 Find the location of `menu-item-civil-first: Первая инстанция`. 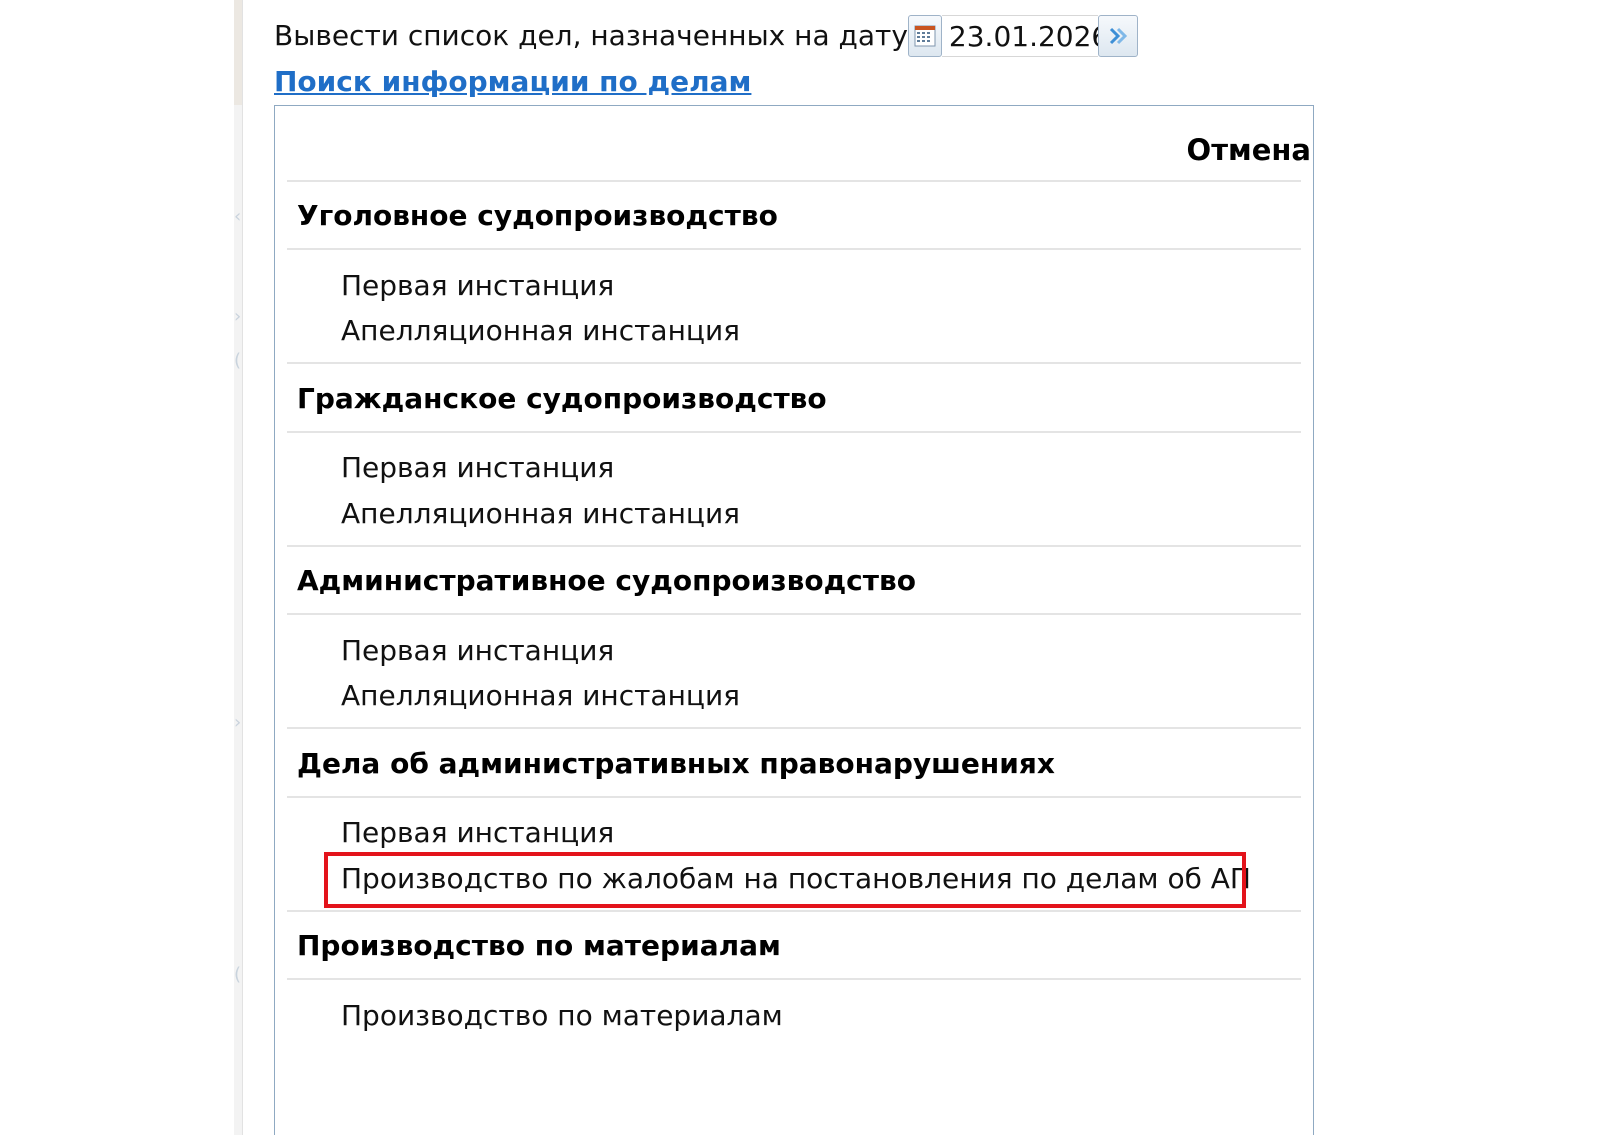

menu-item-civil-first: Первая инстанция is located at coordinates (477, 468).